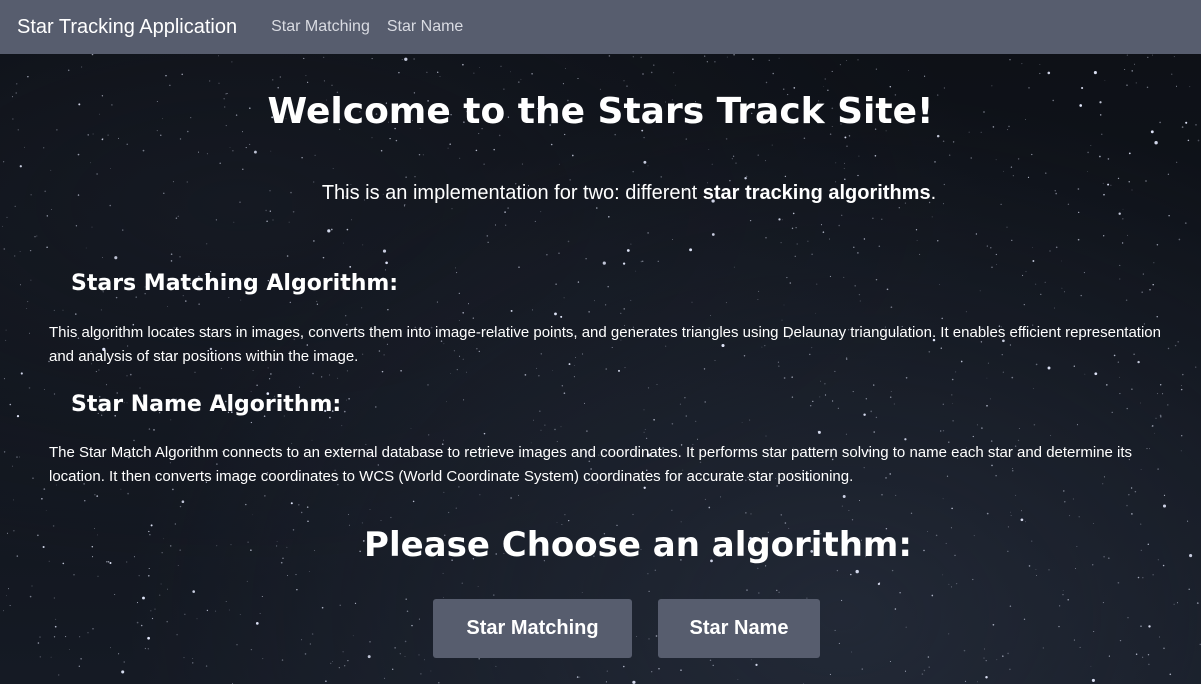 The width and height of the screenshot is (1201, 684). What do you see at coordinates (235, 283) in the screenshot?
I see `stars-matching-heading: Stars Matching Algorithm:` at bounding box center [235, 283].